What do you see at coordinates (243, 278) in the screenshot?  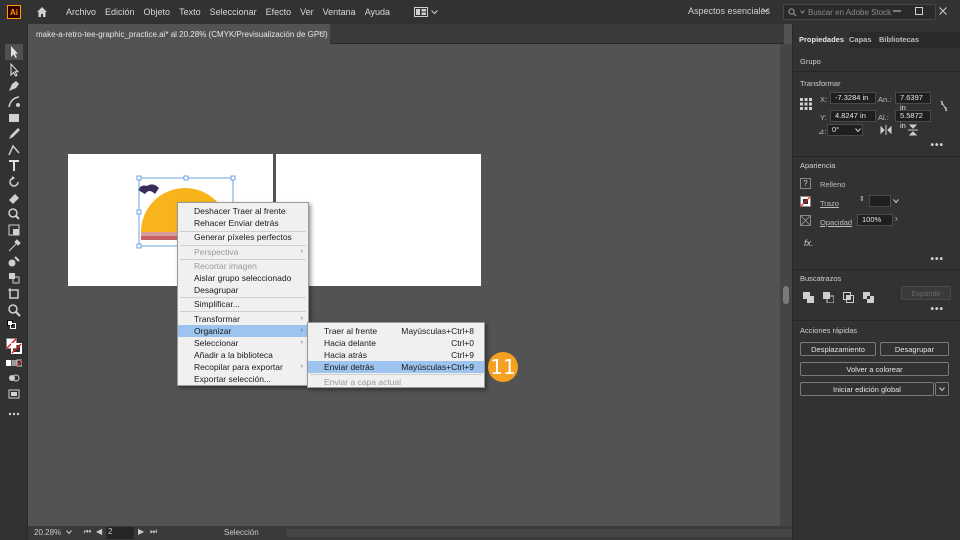 I see `menu-item-isolate-group: Aislar grupo seleccionado` at bounding box center [243, 278].